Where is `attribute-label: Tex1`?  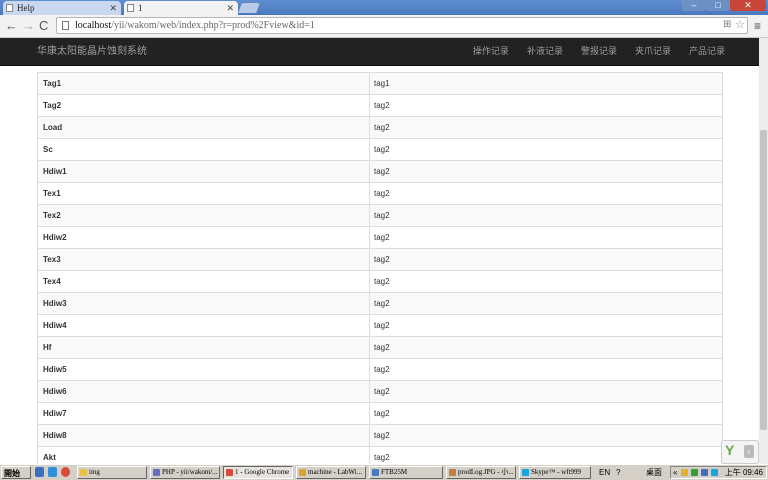
attribute-label: Tex1 is located at coordinates (204, 193).